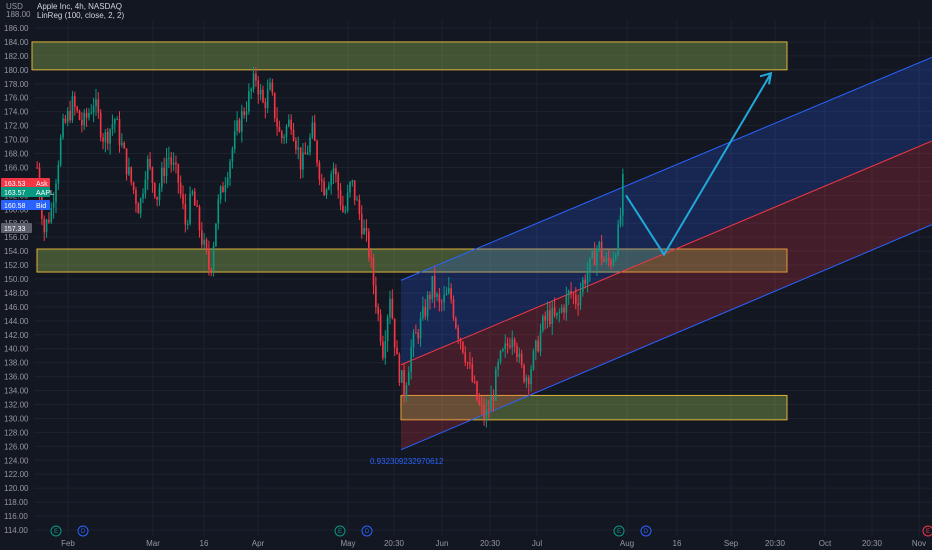 Image resolution: width=932 pixels, height=550 pixels. I want to click on x-tick-label: Apr, so click(258, 543).